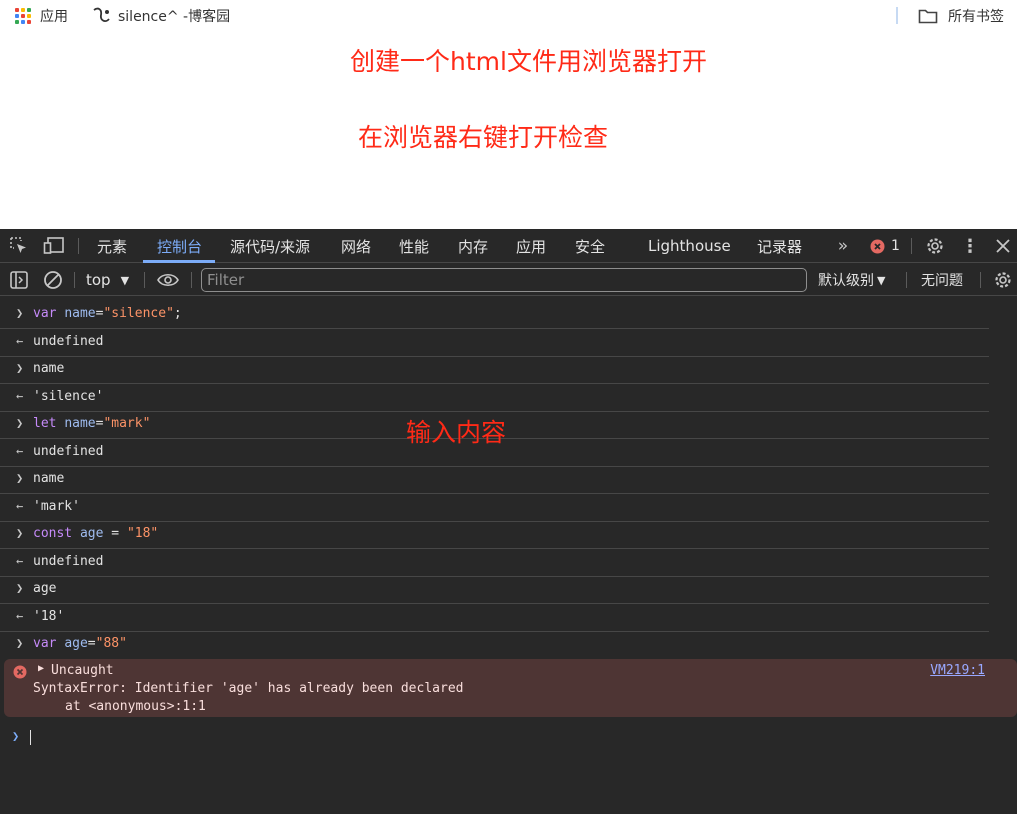 The height and width of the screenshot is (814, 1017). What do you see at coordinates (843, 246) in the screenshot?
I see `more-tabs-icon: »` at bounding box center [843, 246].